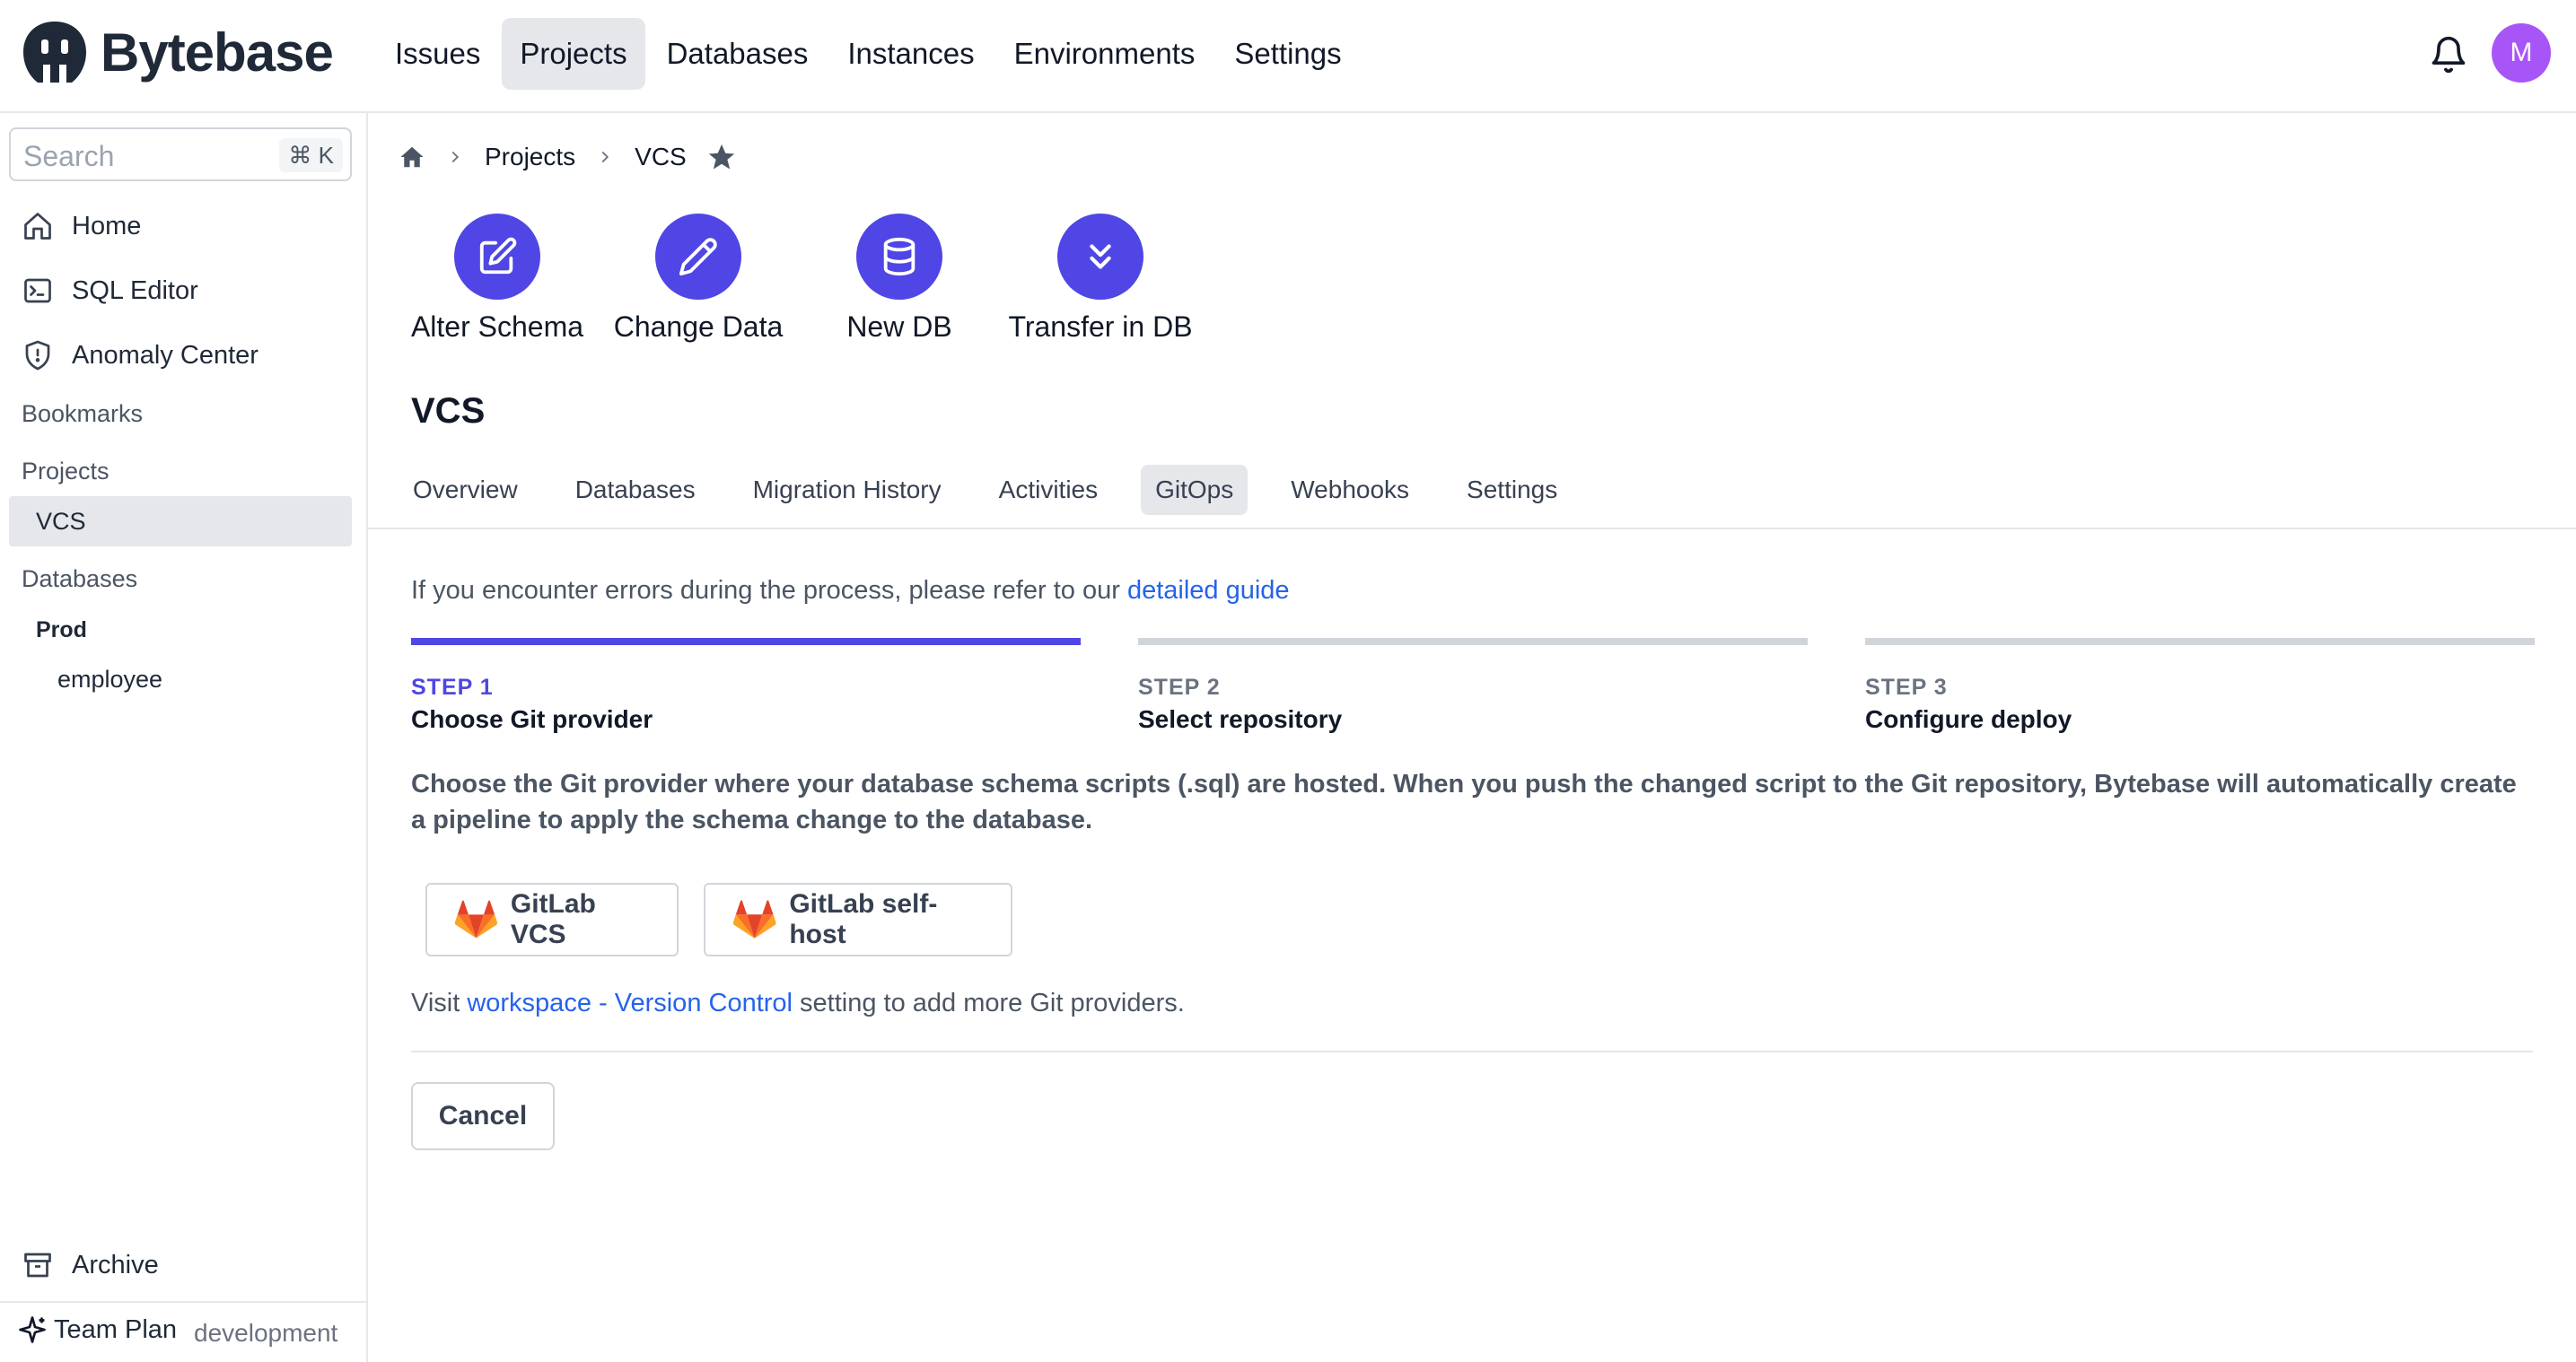 The width and height of the screenshot is (2576, 1362). What do you see at coordinates (1195, 490) in the screenshot?
I see `tab-gitops: GitOps` at bounding box center [1195, 490].